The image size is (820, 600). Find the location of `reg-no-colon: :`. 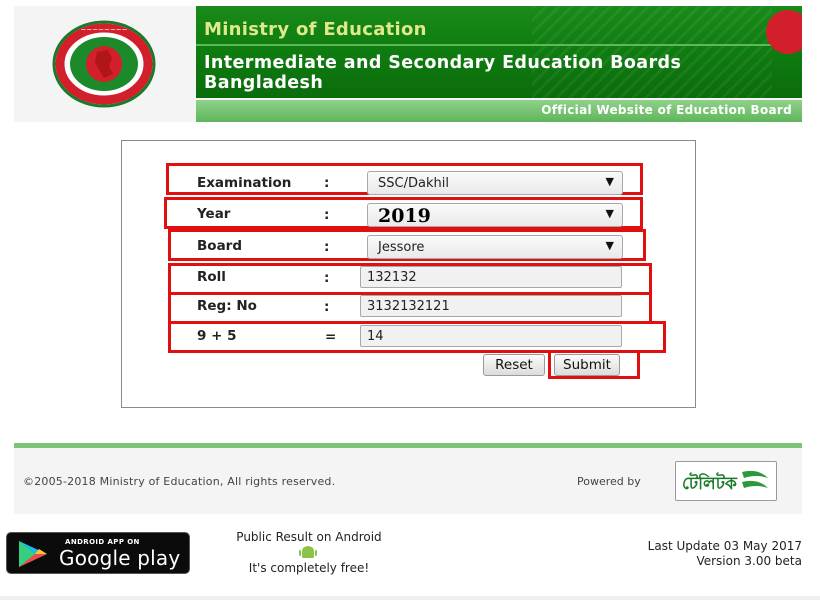

reg-no-colon: : is located at coordinates (327, 307).